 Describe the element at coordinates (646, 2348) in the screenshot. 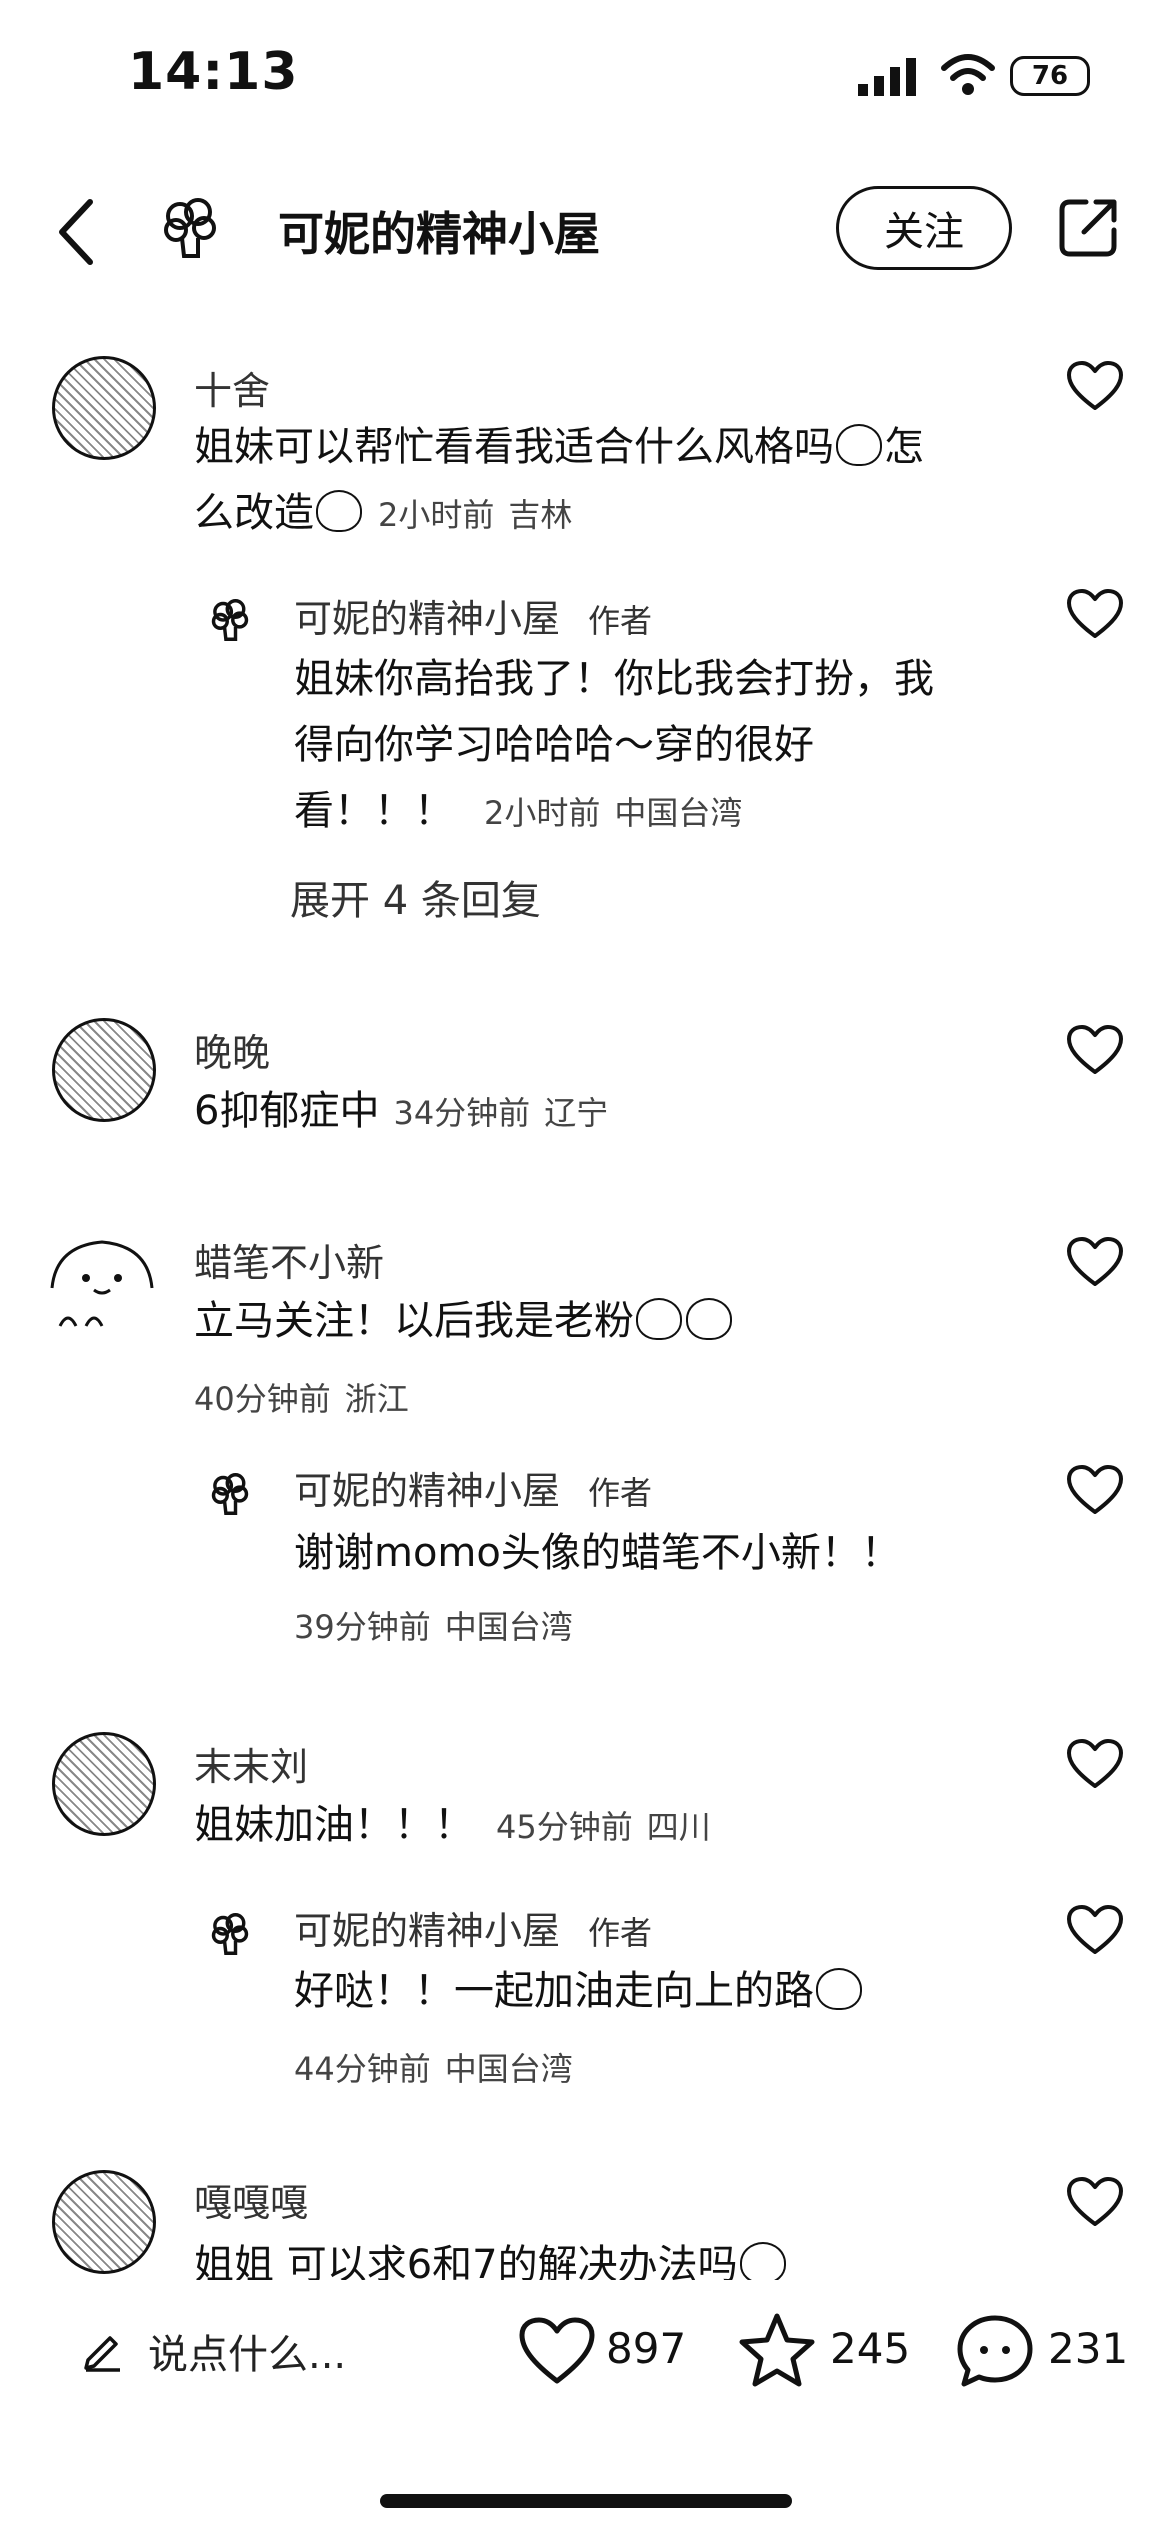

I see `likes-count: 897` at that location.